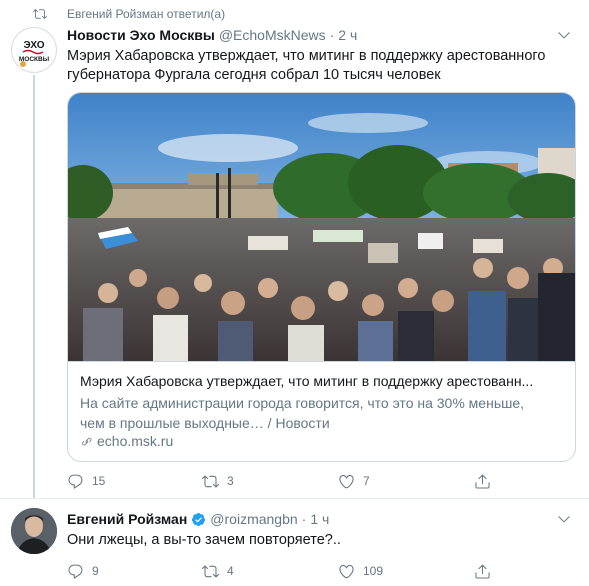  I want to click on retweet-button: 4, so click(218, 571).